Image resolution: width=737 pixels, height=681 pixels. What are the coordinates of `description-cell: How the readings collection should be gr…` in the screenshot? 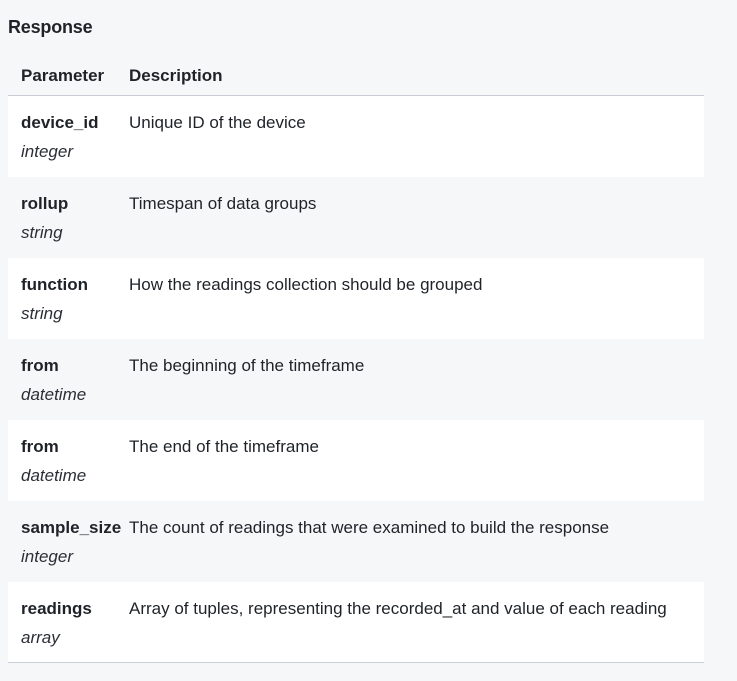 It's located at (416, 307).